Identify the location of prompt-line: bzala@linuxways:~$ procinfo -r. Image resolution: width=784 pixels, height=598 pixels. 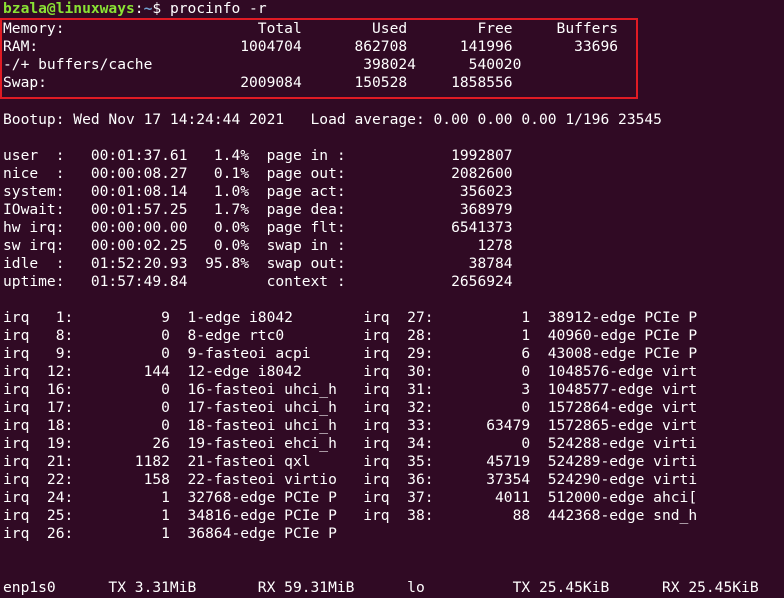
(135, 9).